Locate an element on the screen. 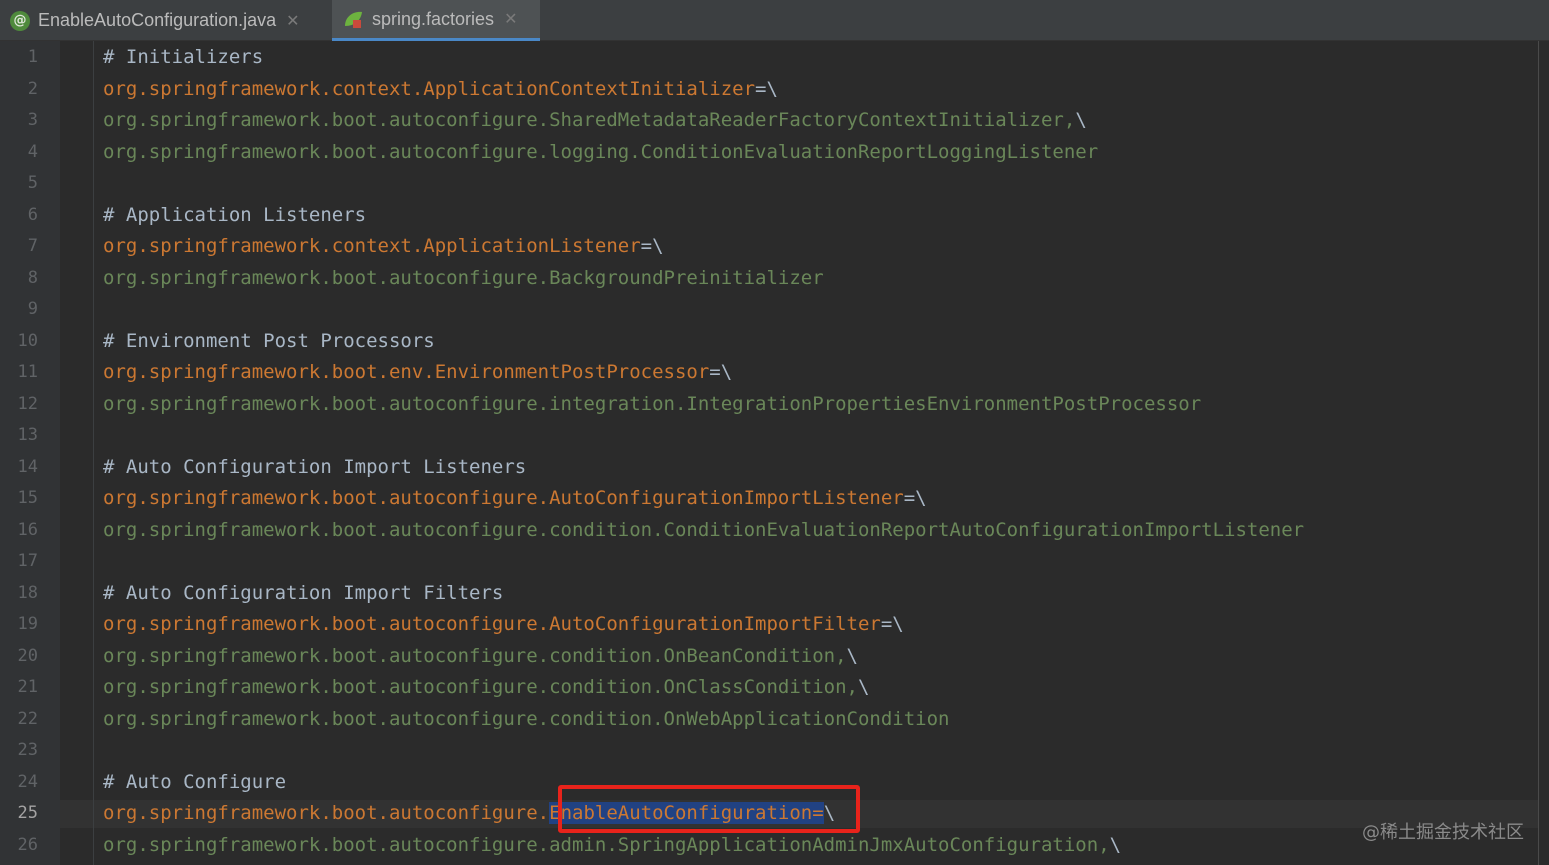  line-number: 21 is located at coordinates (27, 687).